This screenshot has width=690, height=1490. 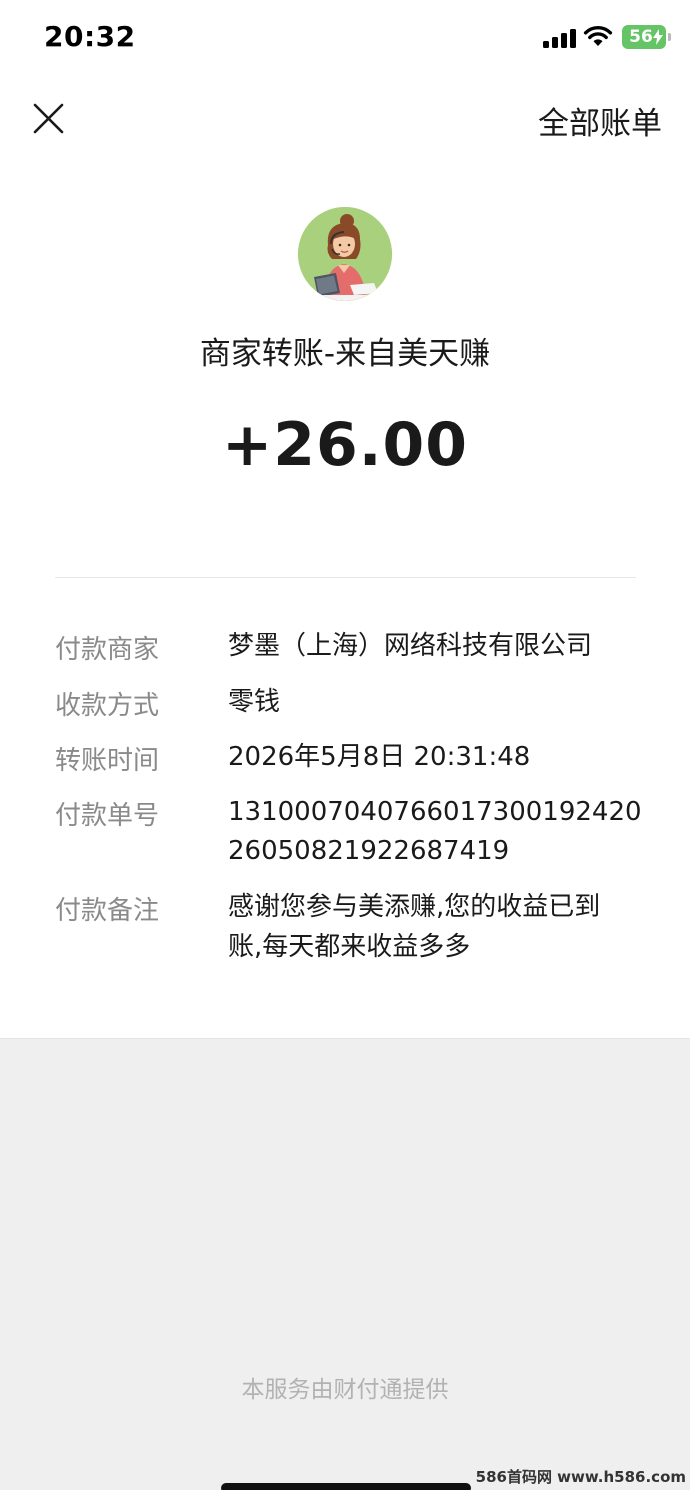 I want to click on order-number-label: 付款单号, so click(x=107, y=816).